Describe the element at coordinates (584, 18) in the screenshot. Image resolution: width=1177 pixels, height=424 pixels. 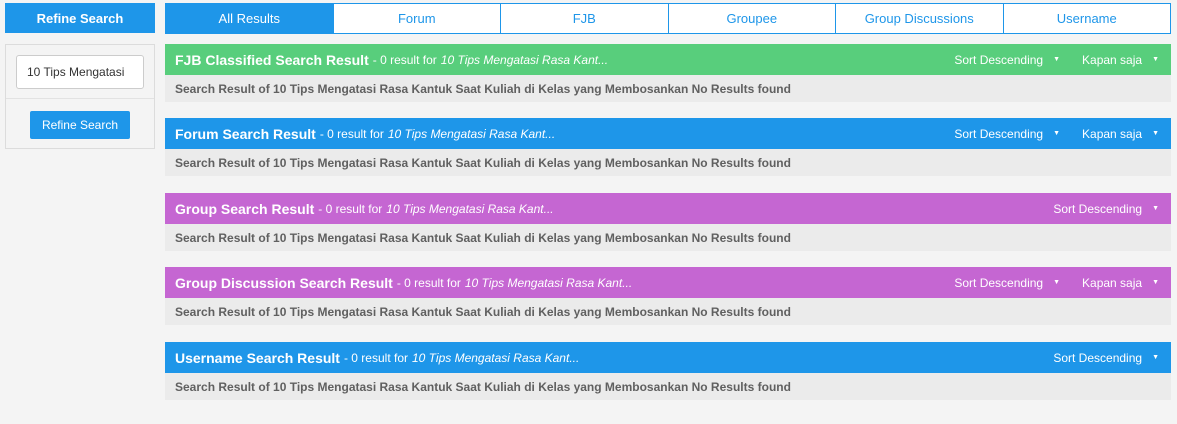
I see `tab-fjb: FJB` at that location.